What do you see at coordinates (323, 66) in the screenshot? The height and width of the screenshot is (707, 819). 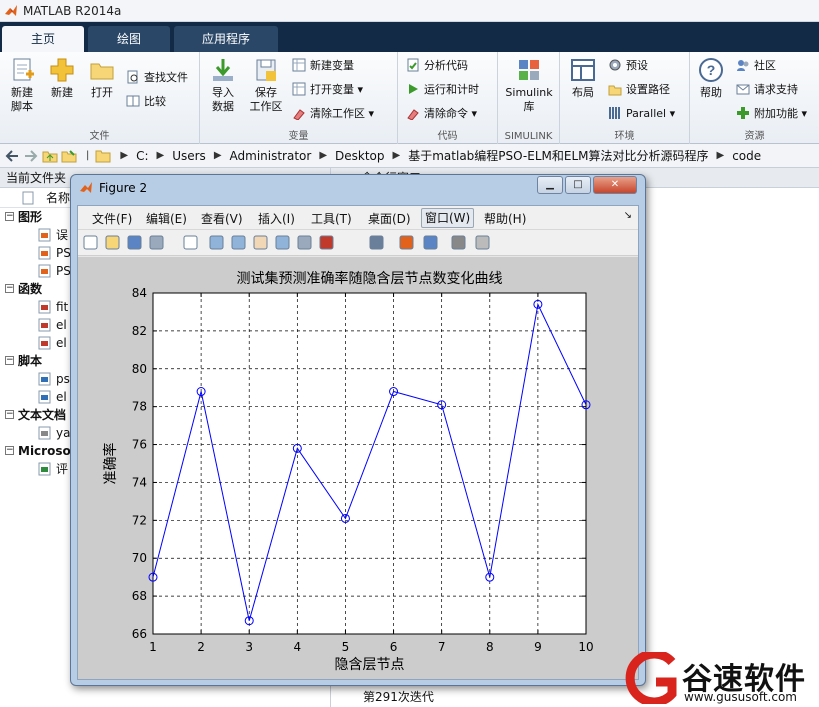 I see `new-variable-button: 新建变量` at bounding box center [323, 66].